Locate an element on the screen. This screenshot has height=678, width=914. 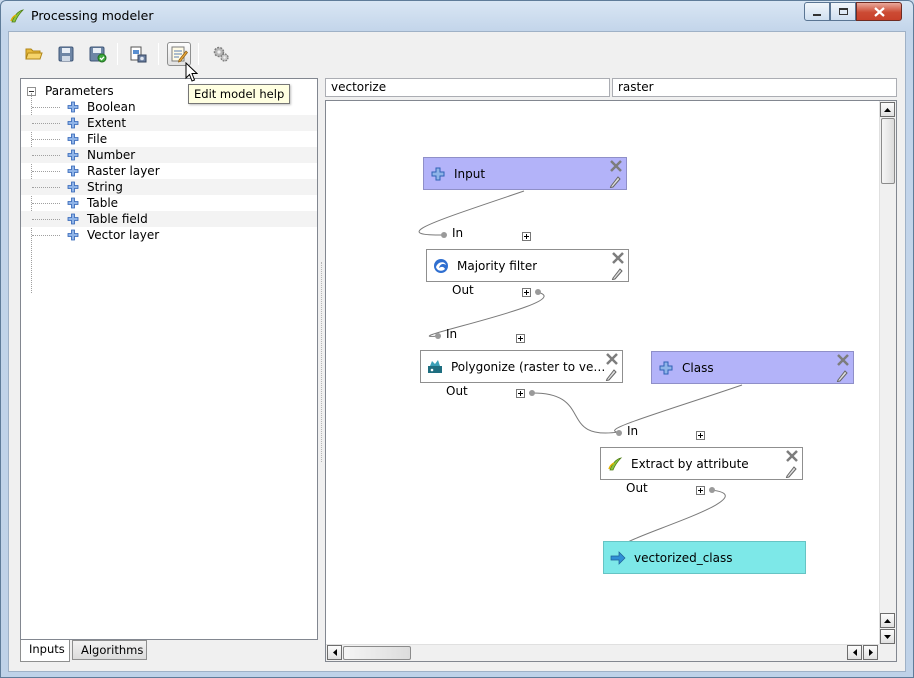
node-label: Input is located at coordinates (470, 173).